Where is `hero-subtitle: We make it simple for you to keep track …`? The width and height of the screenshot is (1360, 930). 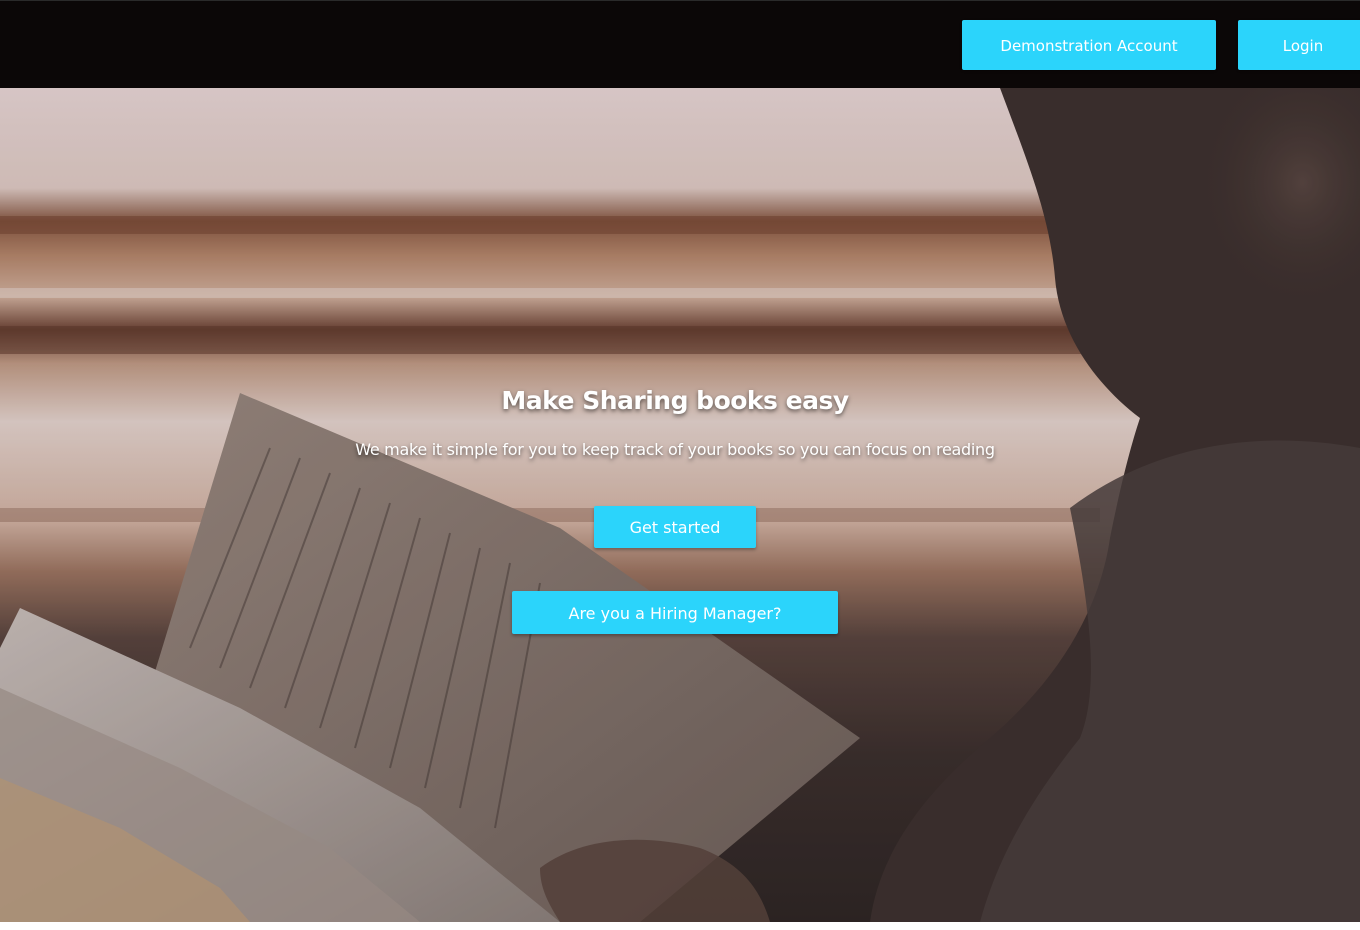 hero-subtitle: We make it simple for you to keep track … is located at coordinates (675, 449).